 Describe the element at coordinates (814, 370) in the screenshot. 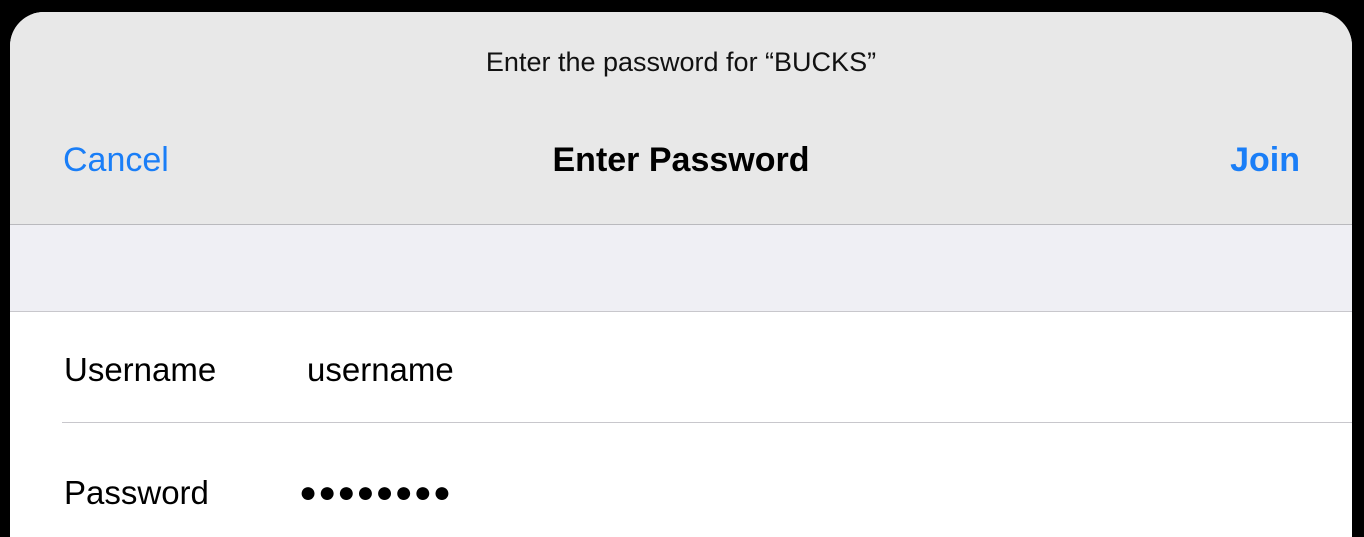

I see `username-field: username` at that location.